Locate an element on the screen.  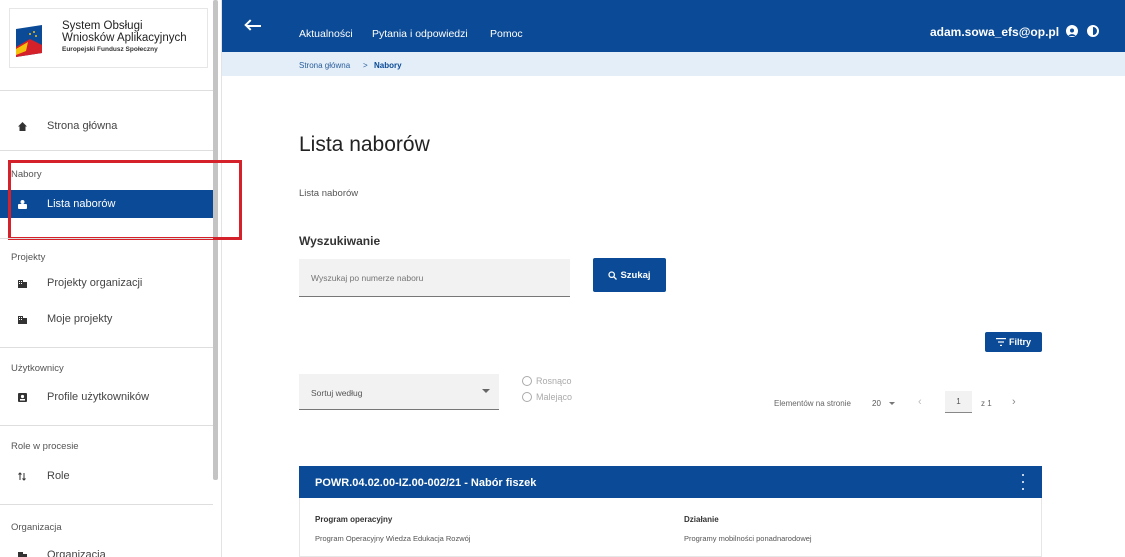
field-label-dzialanie: Działanie is located at coordinates (701, 519).